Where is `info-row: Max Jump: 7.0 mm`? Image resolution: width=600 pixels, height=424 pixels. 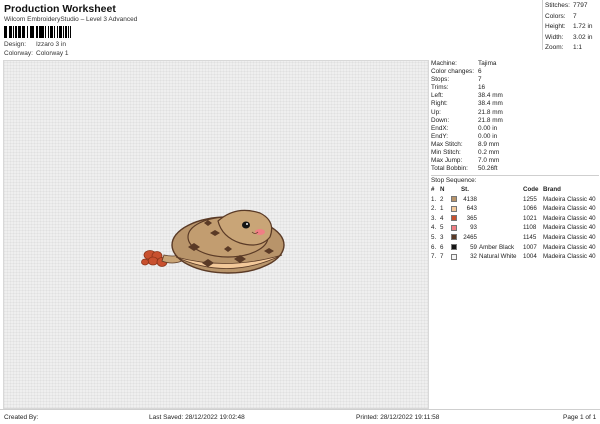
info-row: Max Jump: 7.0 mm is located at coordinates (515, 161).